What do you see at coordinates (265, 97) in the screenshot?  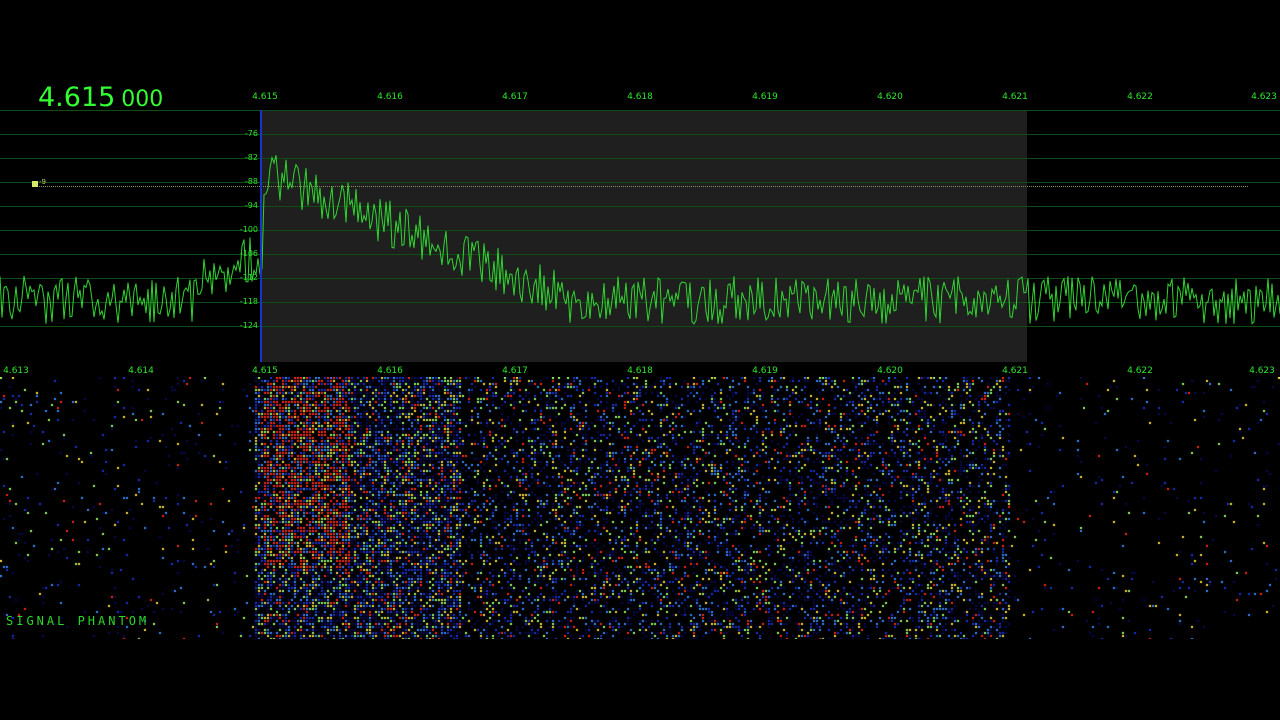 I see `top-scale-label: 4.615` at bounding box center [265, 97].